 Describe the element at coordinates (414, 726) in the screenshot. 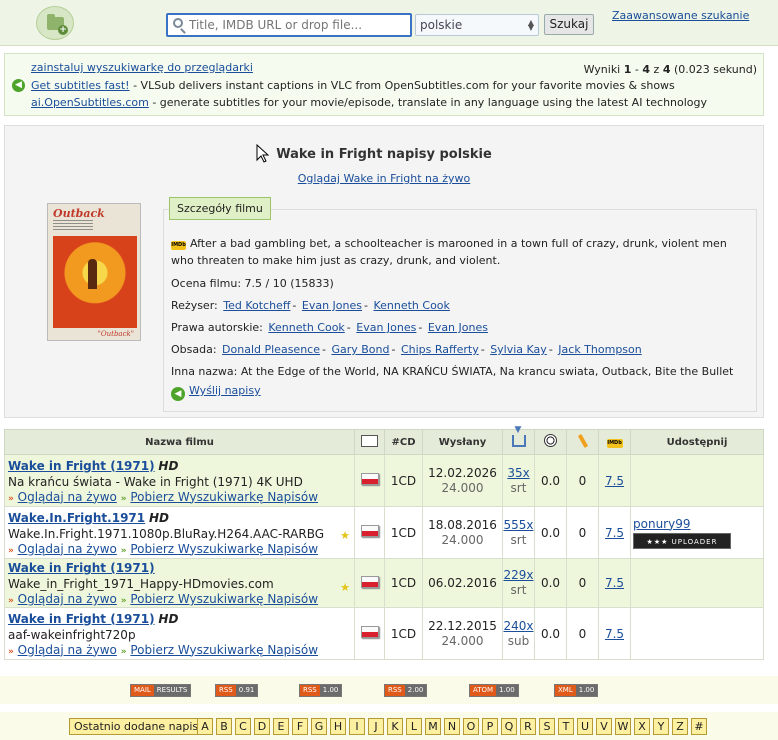

I see `letter-l-button: L` at that location.